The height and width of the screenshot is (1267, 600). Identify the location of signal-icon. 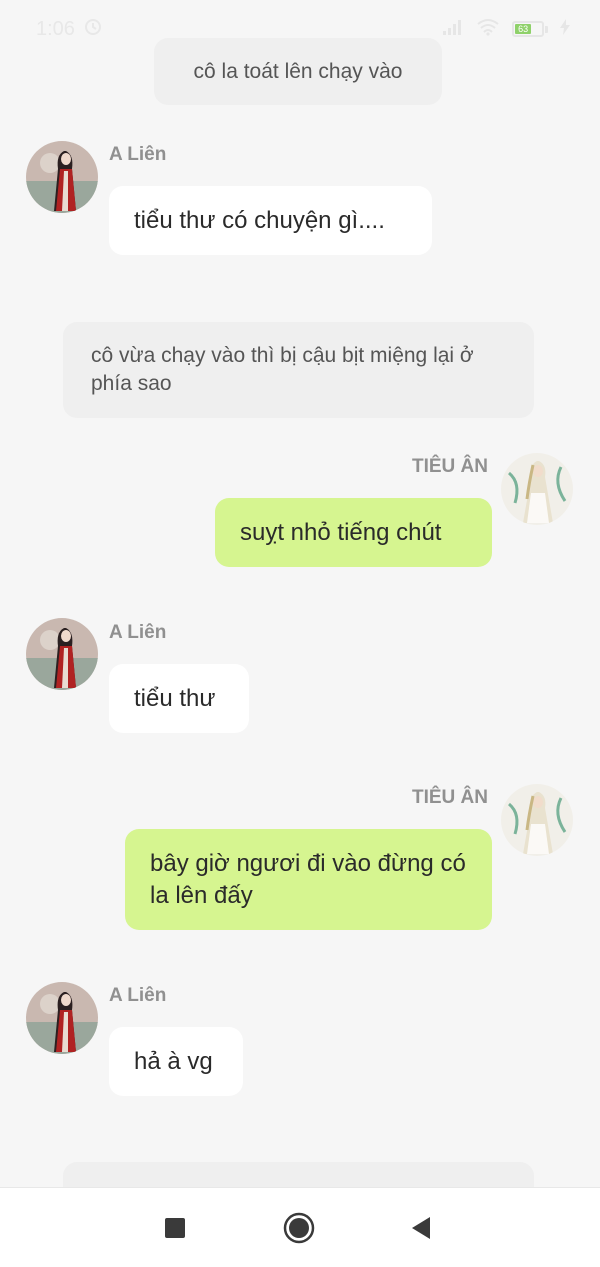
(453, 29).